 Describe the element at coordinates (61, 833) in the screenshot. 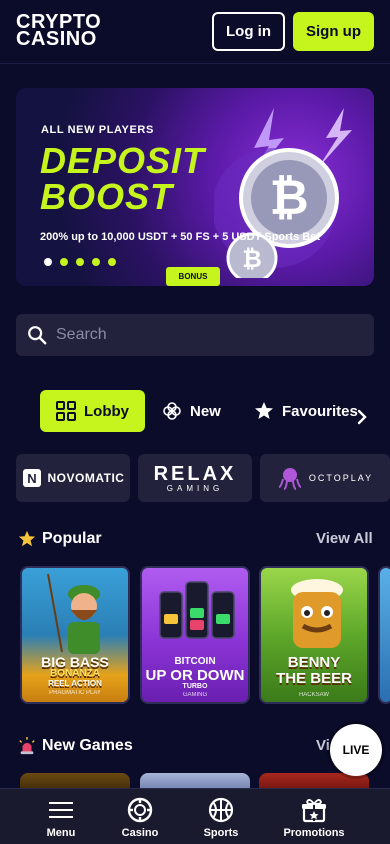

I see `nav-label: Menu` at that location.